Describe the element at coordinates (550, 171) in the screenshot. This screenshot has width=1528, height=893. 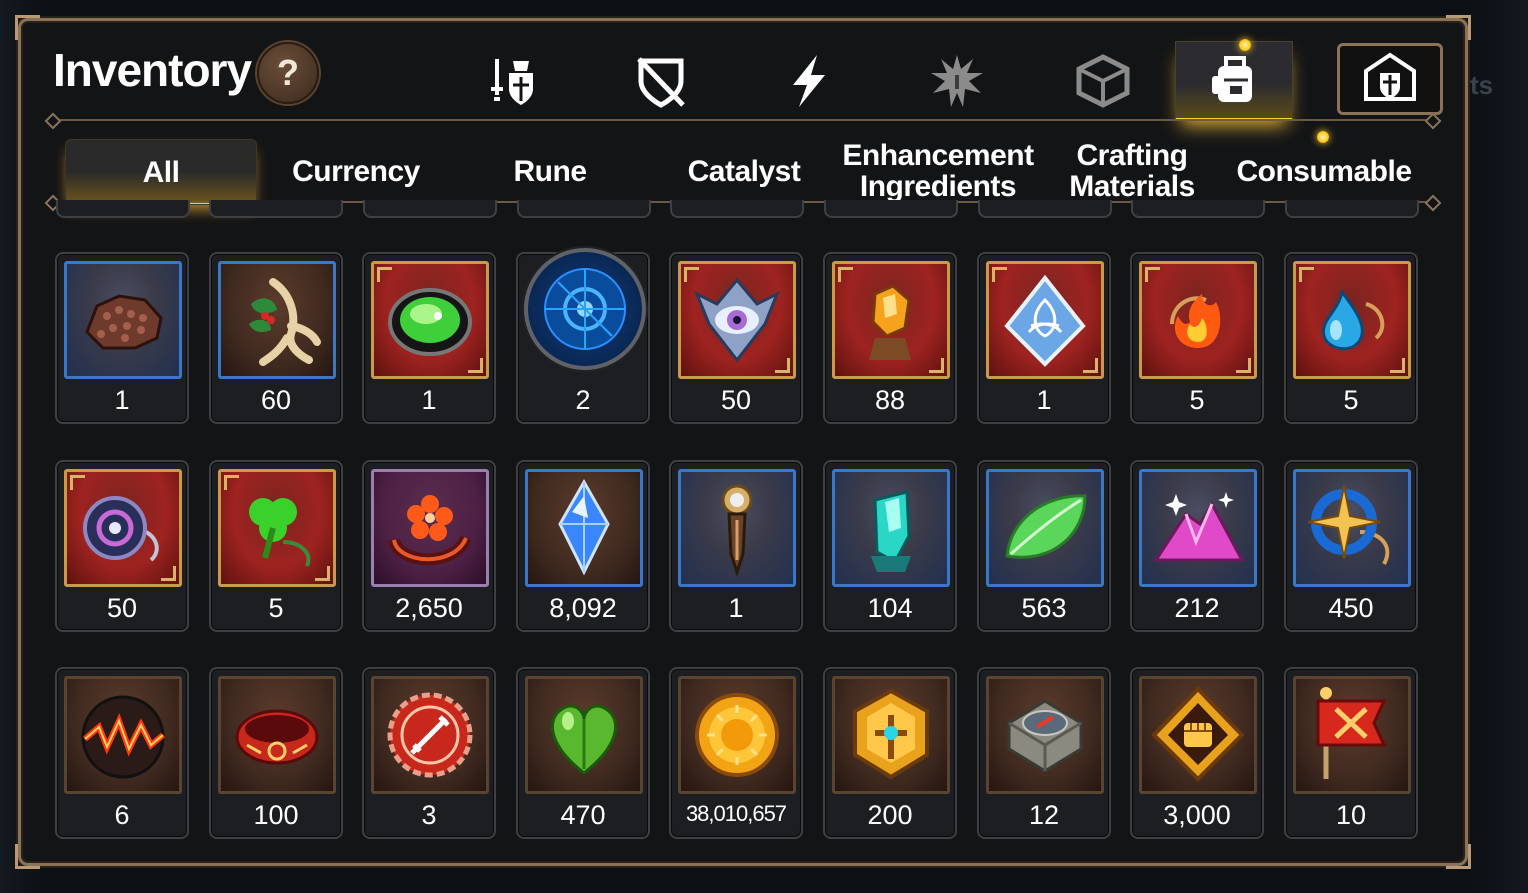
I see `subtab-rune: Rune` at that location.